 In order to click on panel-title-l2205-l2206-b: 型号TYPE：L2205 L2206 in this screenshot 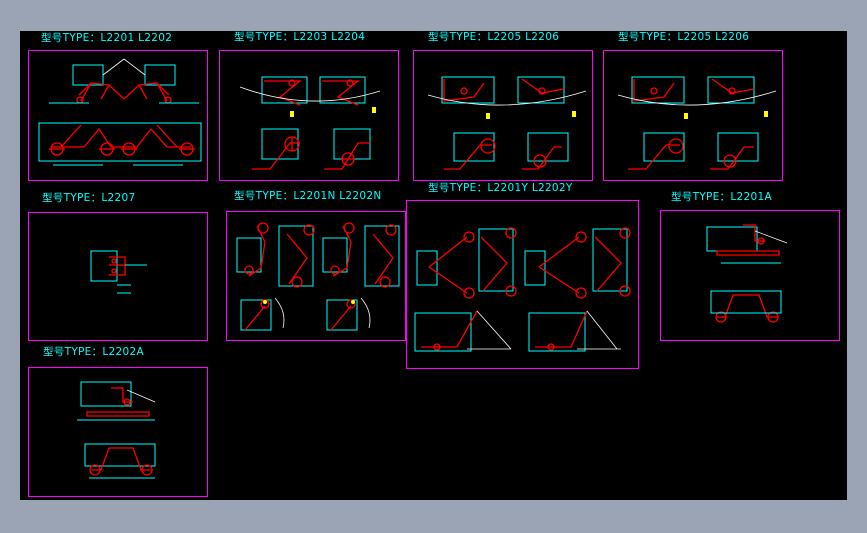, I will do `click(684, 37)`.